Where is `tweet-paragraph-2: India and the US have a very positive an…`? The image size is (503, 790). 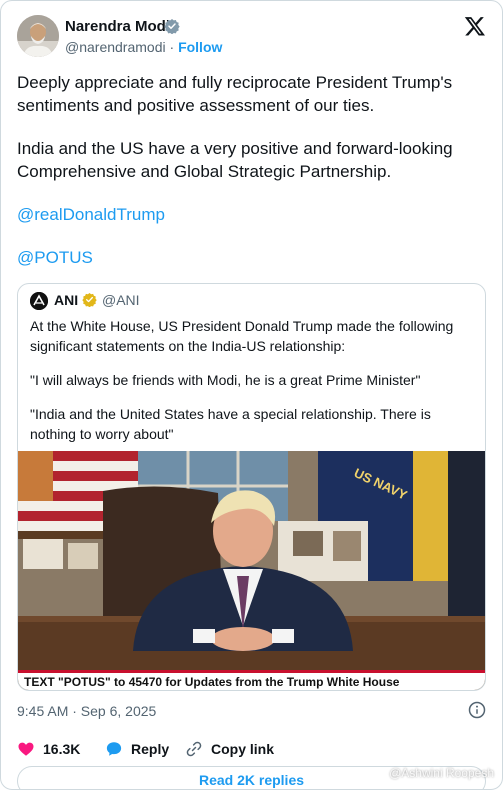 tweet-paragraph-2: India and the US have a very positive an… is located at coordinates (235, 160).